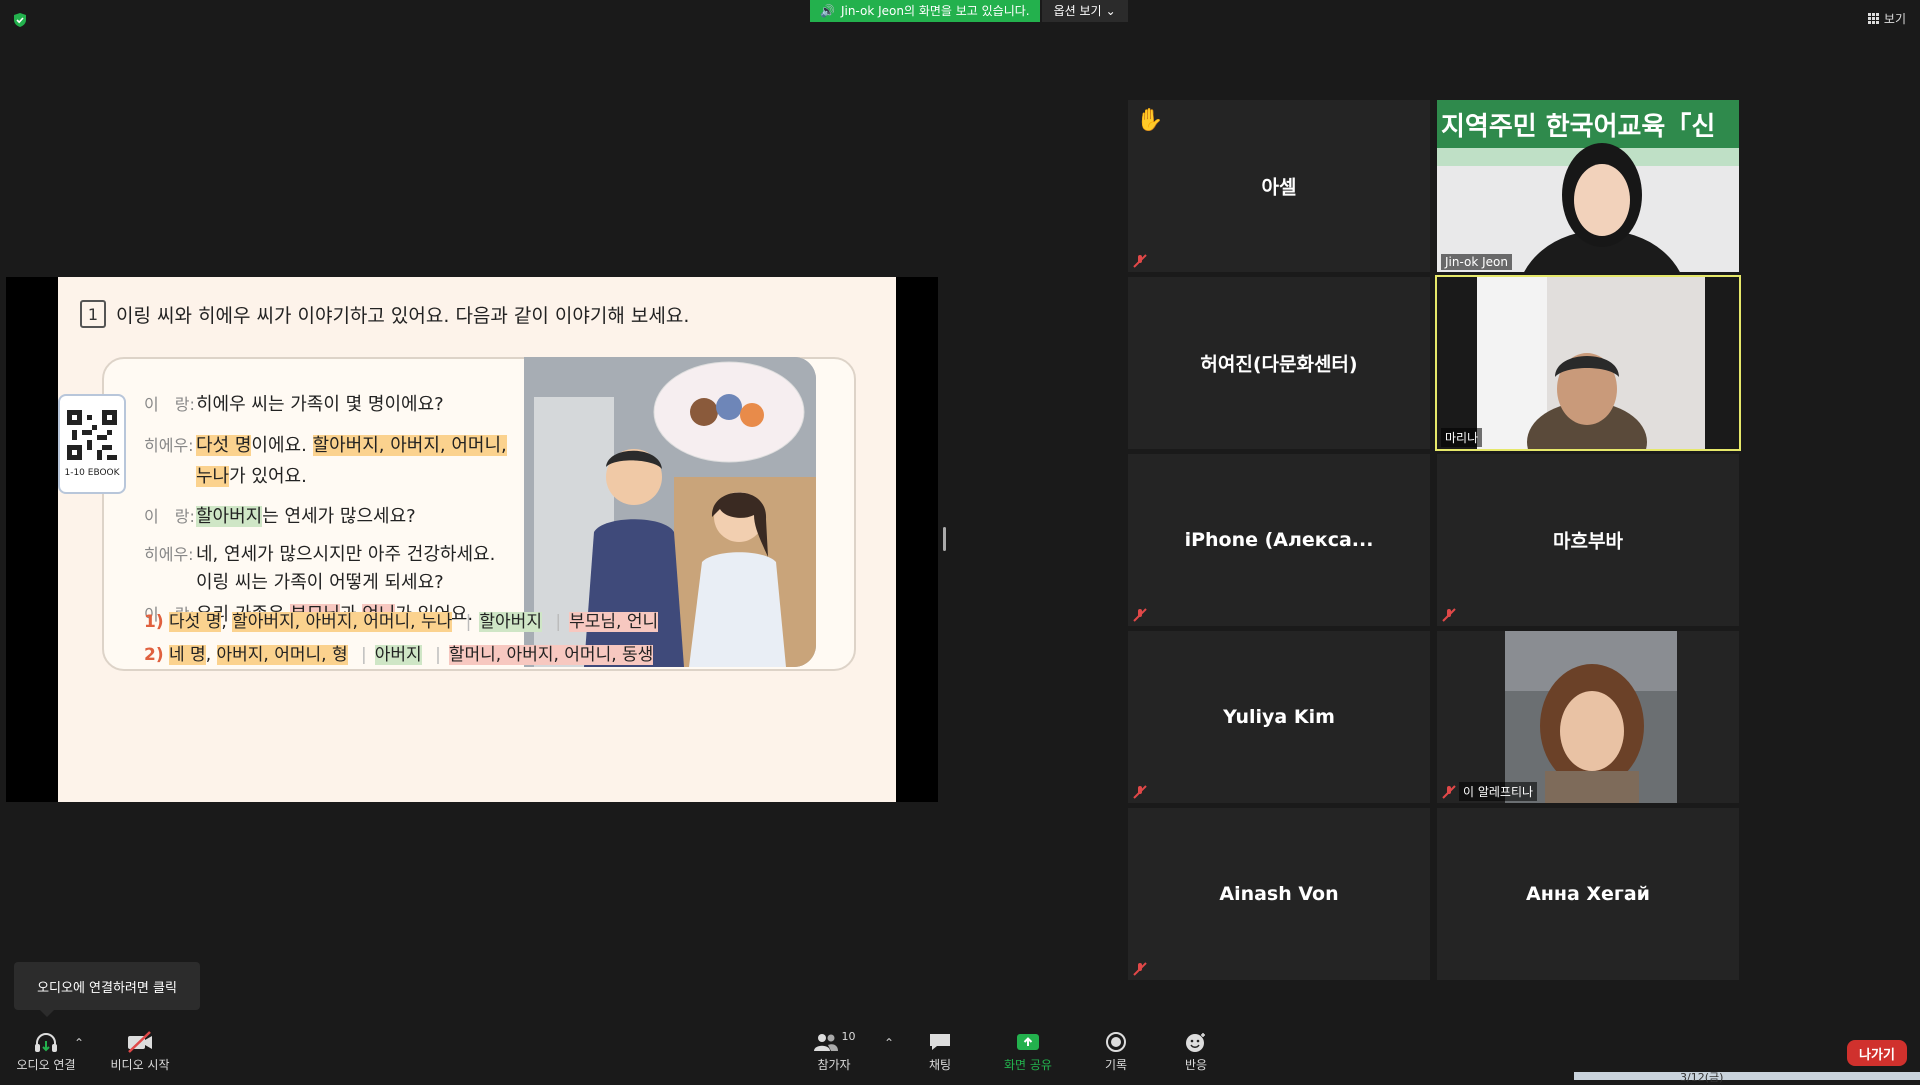  What do you see at coordinates (1588, 186) in the screenshot?
I see `participant-tile-video: 지역주민 한국어교육「신 Jin-ok Jeon` at bounding box center [1588, 186].